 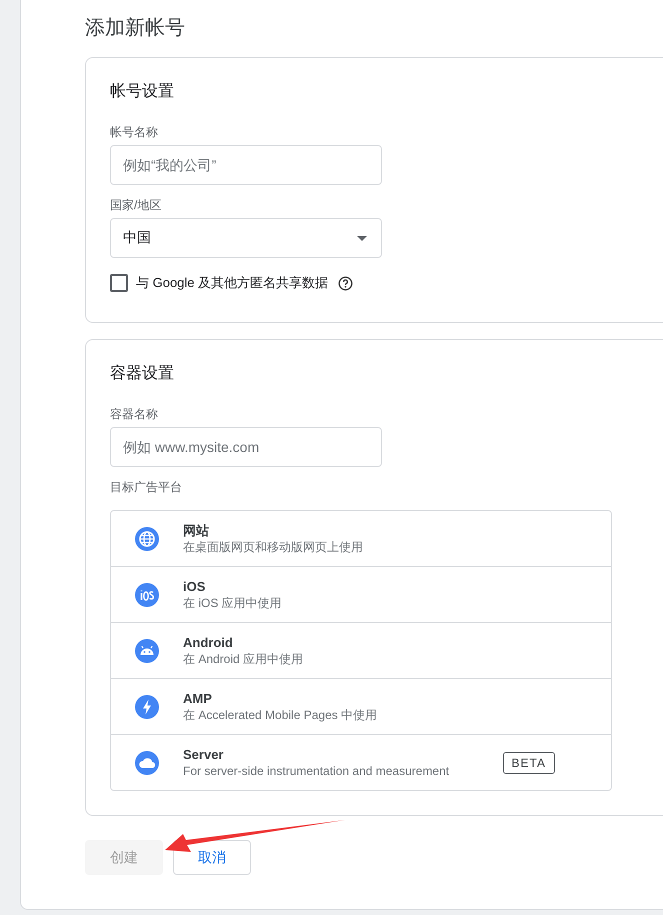 I want to click on help-icon, so click(x=346, y=283).